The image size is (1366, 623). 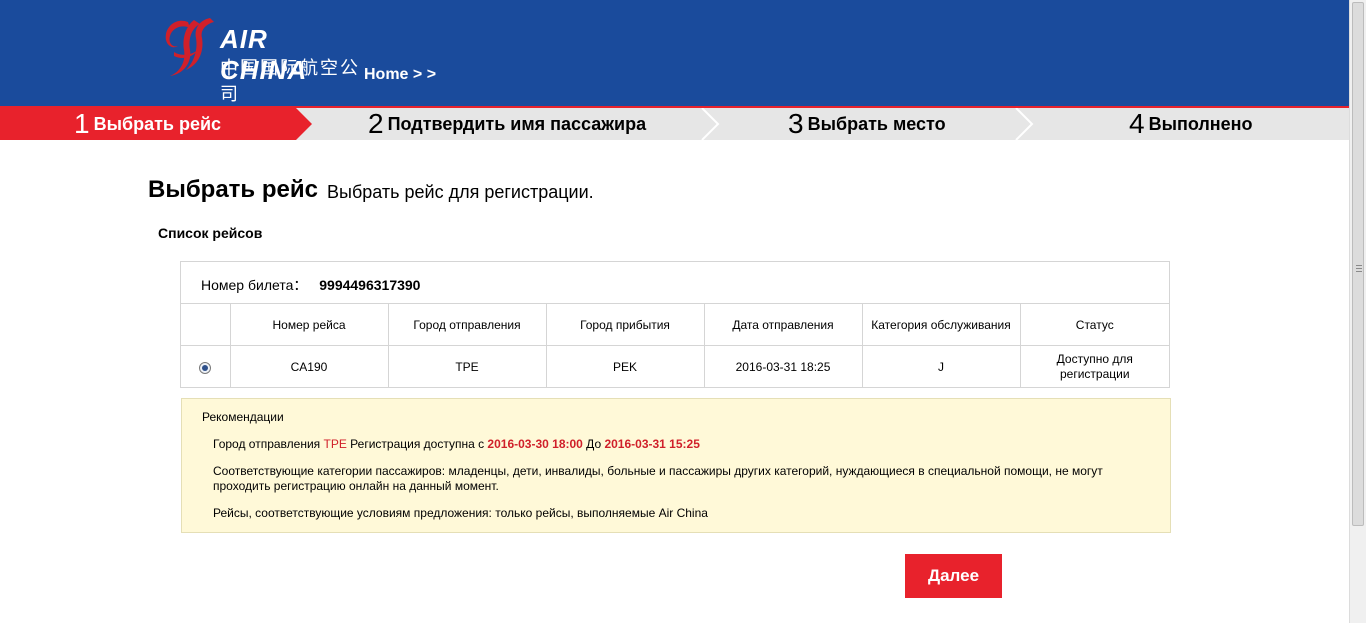 I want to click on ticket-number-value: 9994496317390, so click(x=370, y=285).